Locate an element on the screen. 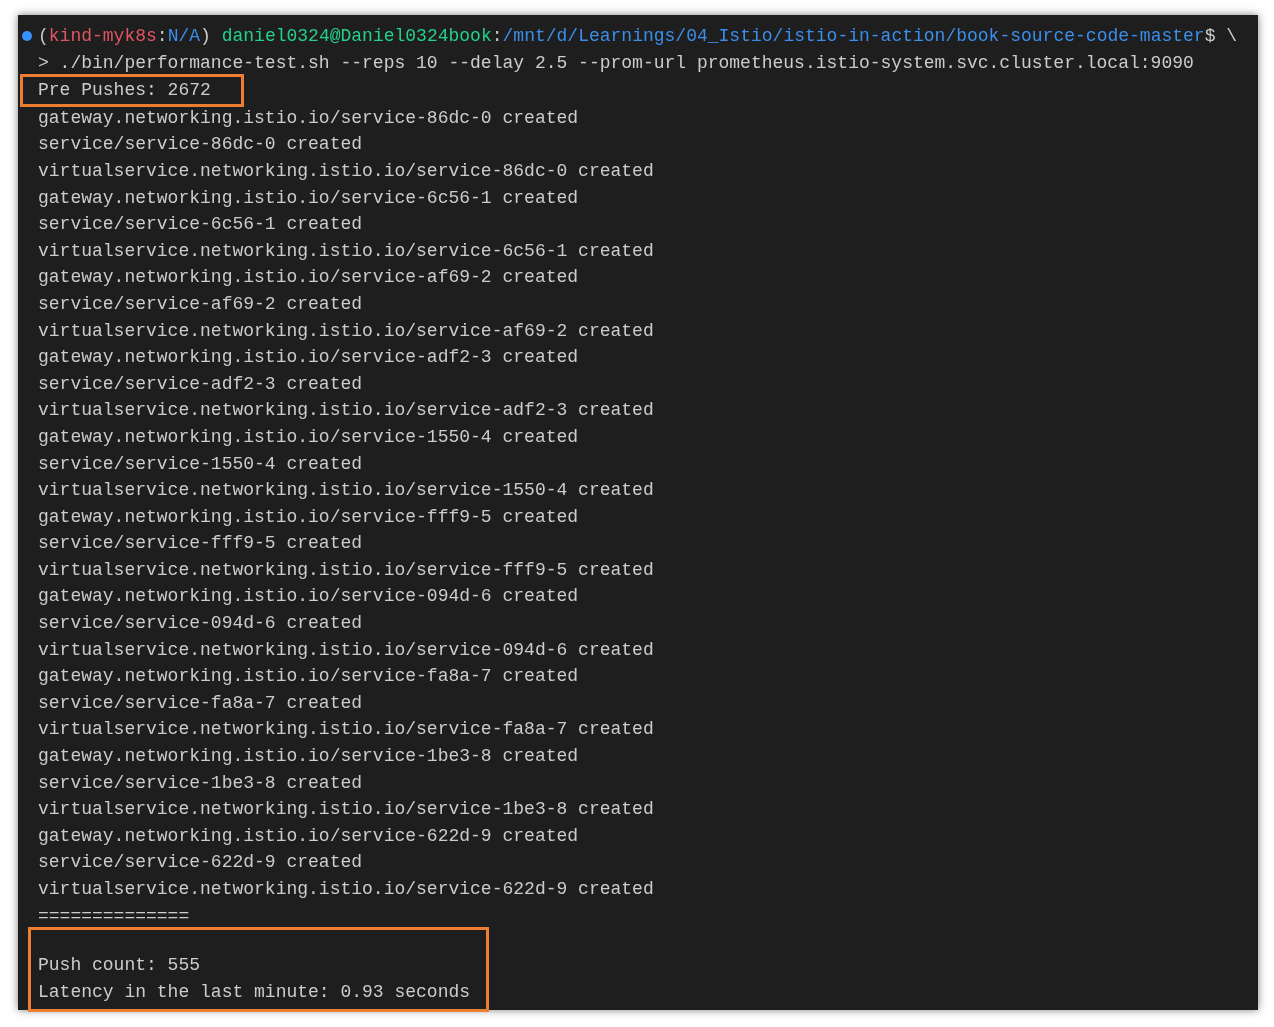 Image resolution: width=1274 pixels, height=1027 pixels. command-line: > ./bin/performance-test.sh --reps 10 --delay 2.5 --prom-url prometheus.istio-system.svc.cluster.local:9090 is located at coordinates (616, 63).